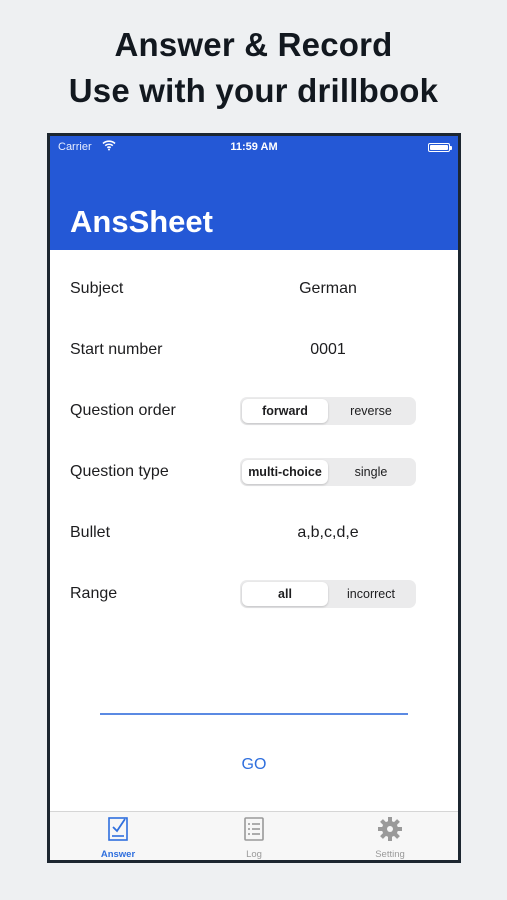 The image size is (507, 900). What do you see at coordinates (254, 205) in the screenshot?
I see `navigation-bar: AnsSheet` at bounding box center [254, 205].